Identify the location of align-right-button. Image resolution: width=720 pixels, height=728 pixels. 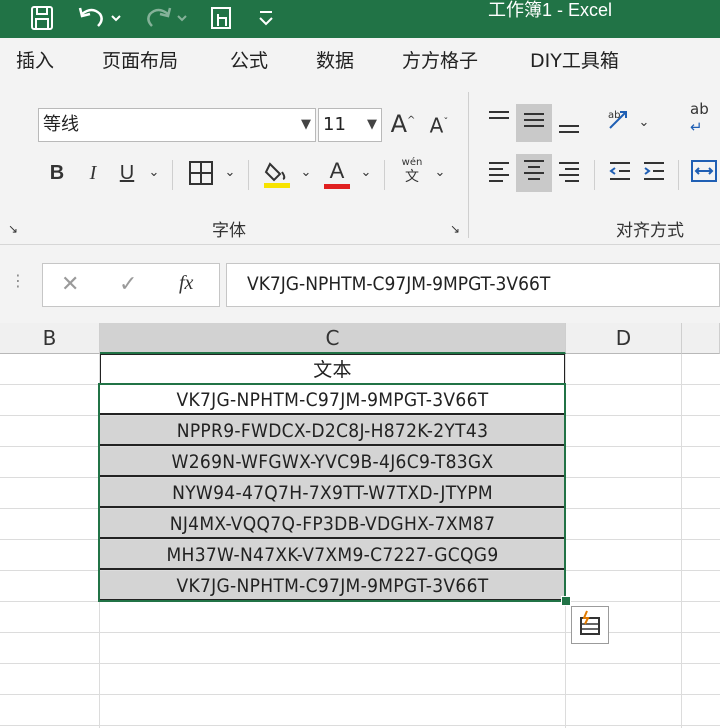
(569, 175).